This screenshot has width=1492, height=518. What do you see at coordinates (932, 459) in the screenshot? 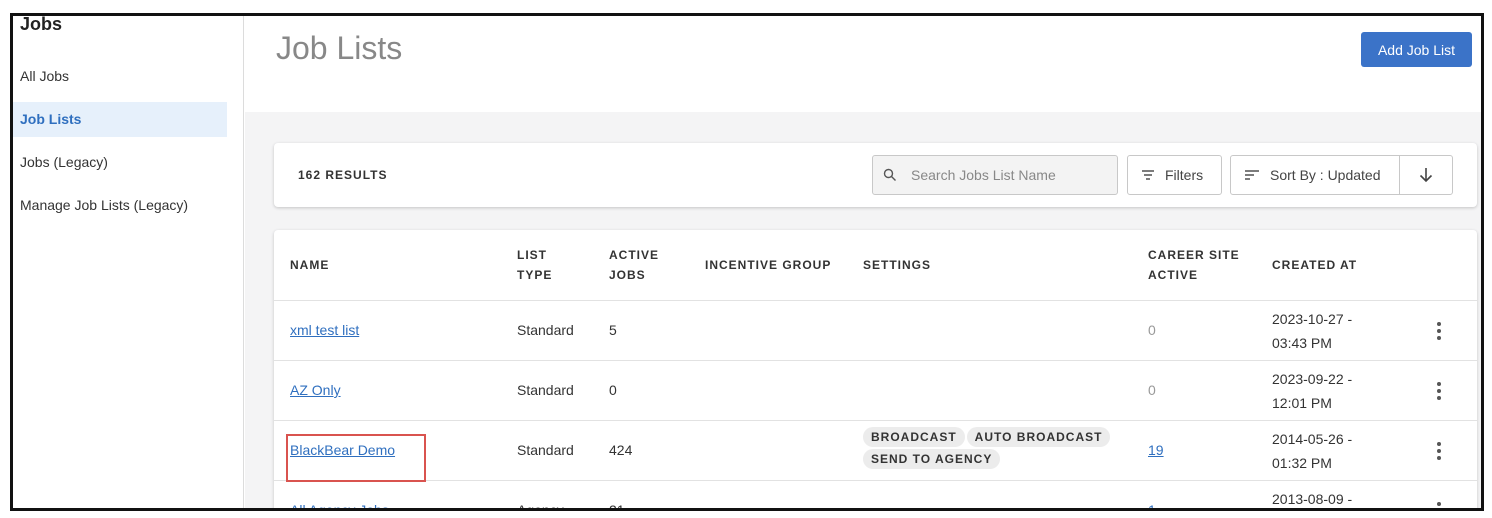
I see `settings-badge: SEND TO AGENCY` at bounding box center [932, 459].